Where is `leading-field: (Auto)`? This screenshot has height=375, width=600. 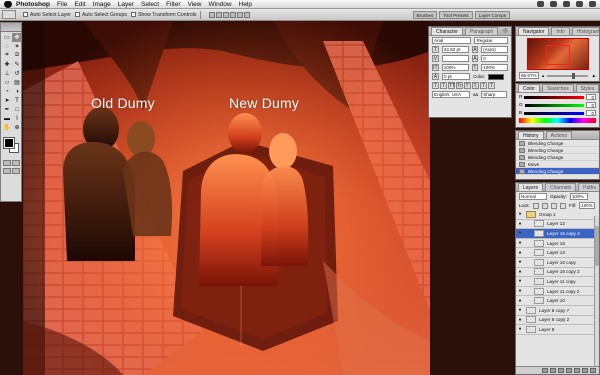
leading-field: (Auto) is located at coordinates (494, 49).